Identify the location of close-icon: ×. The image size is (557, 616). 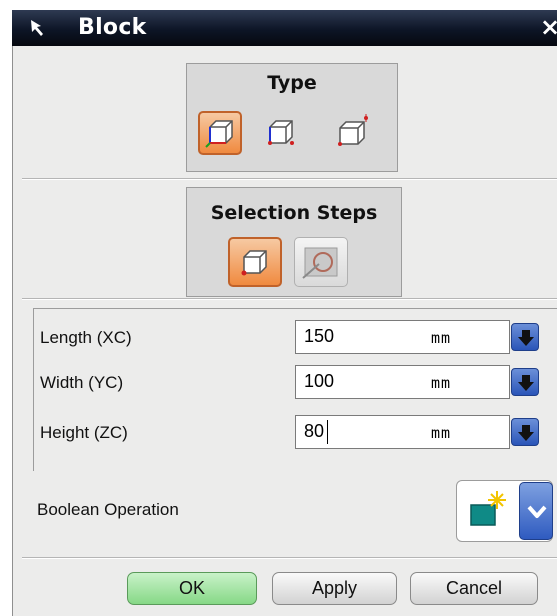
(548, 27).